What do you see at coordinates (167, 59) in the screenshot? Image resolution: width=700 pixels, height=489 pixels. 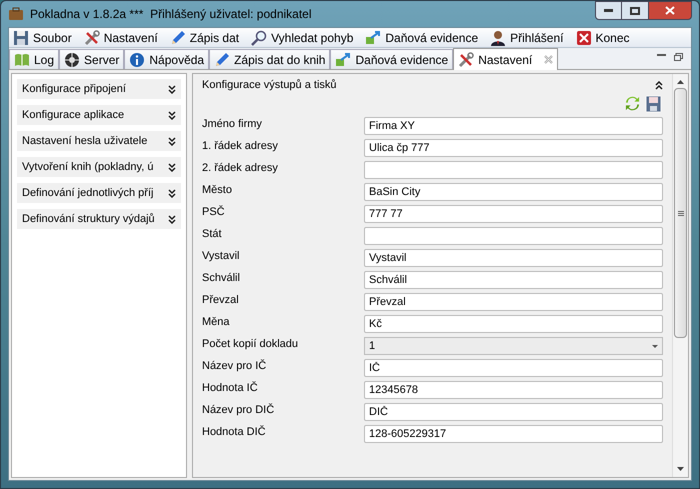 I see `tab: Nápověda` at bounding box center [167, 59].